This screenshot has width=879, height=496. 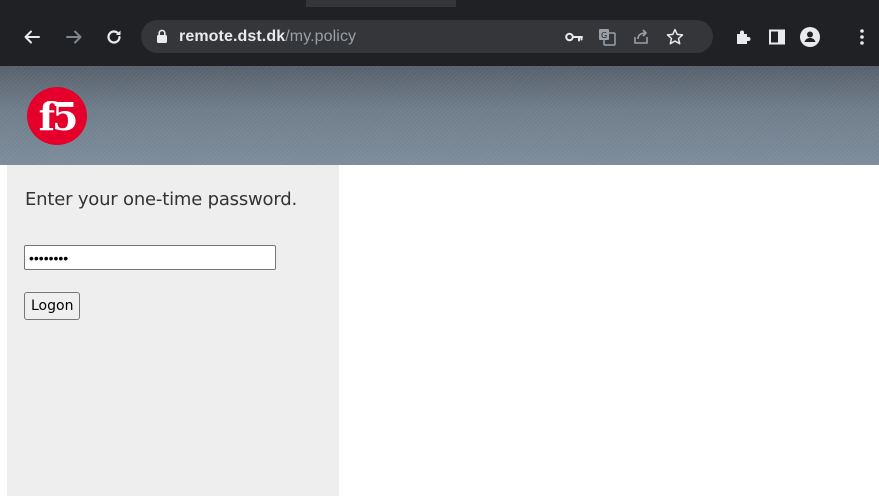 I want to click on f5-logo: f5, so click(x=57, y=116).